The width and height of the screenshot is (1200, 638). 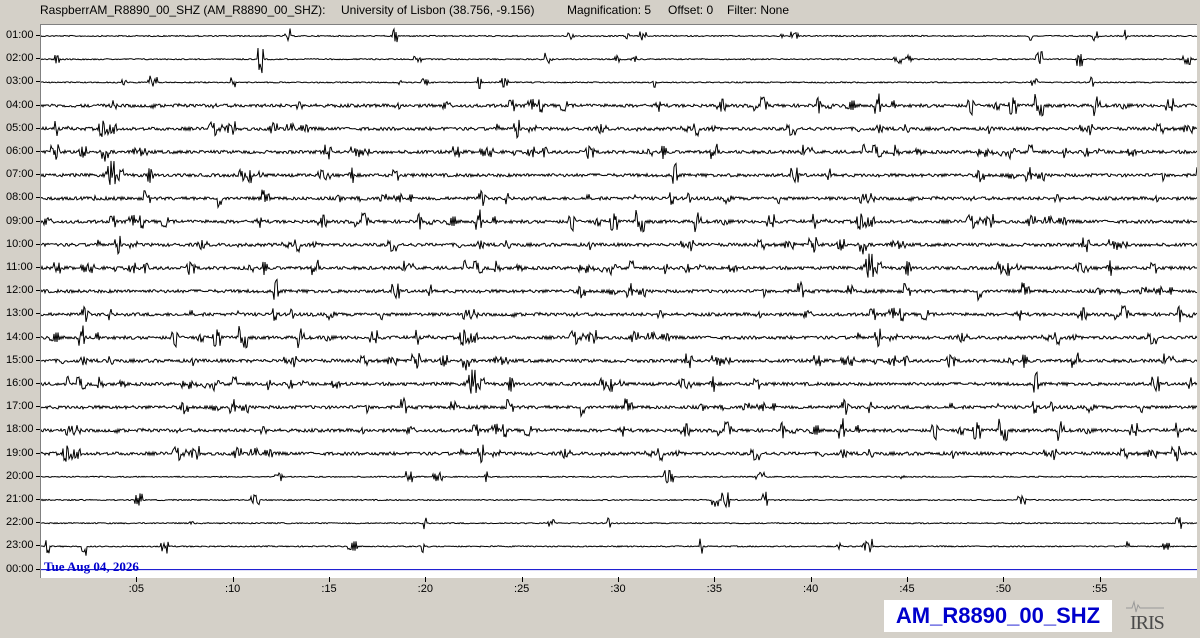 I want to click on hour-label: 10:00, so click(x=20, y=243).